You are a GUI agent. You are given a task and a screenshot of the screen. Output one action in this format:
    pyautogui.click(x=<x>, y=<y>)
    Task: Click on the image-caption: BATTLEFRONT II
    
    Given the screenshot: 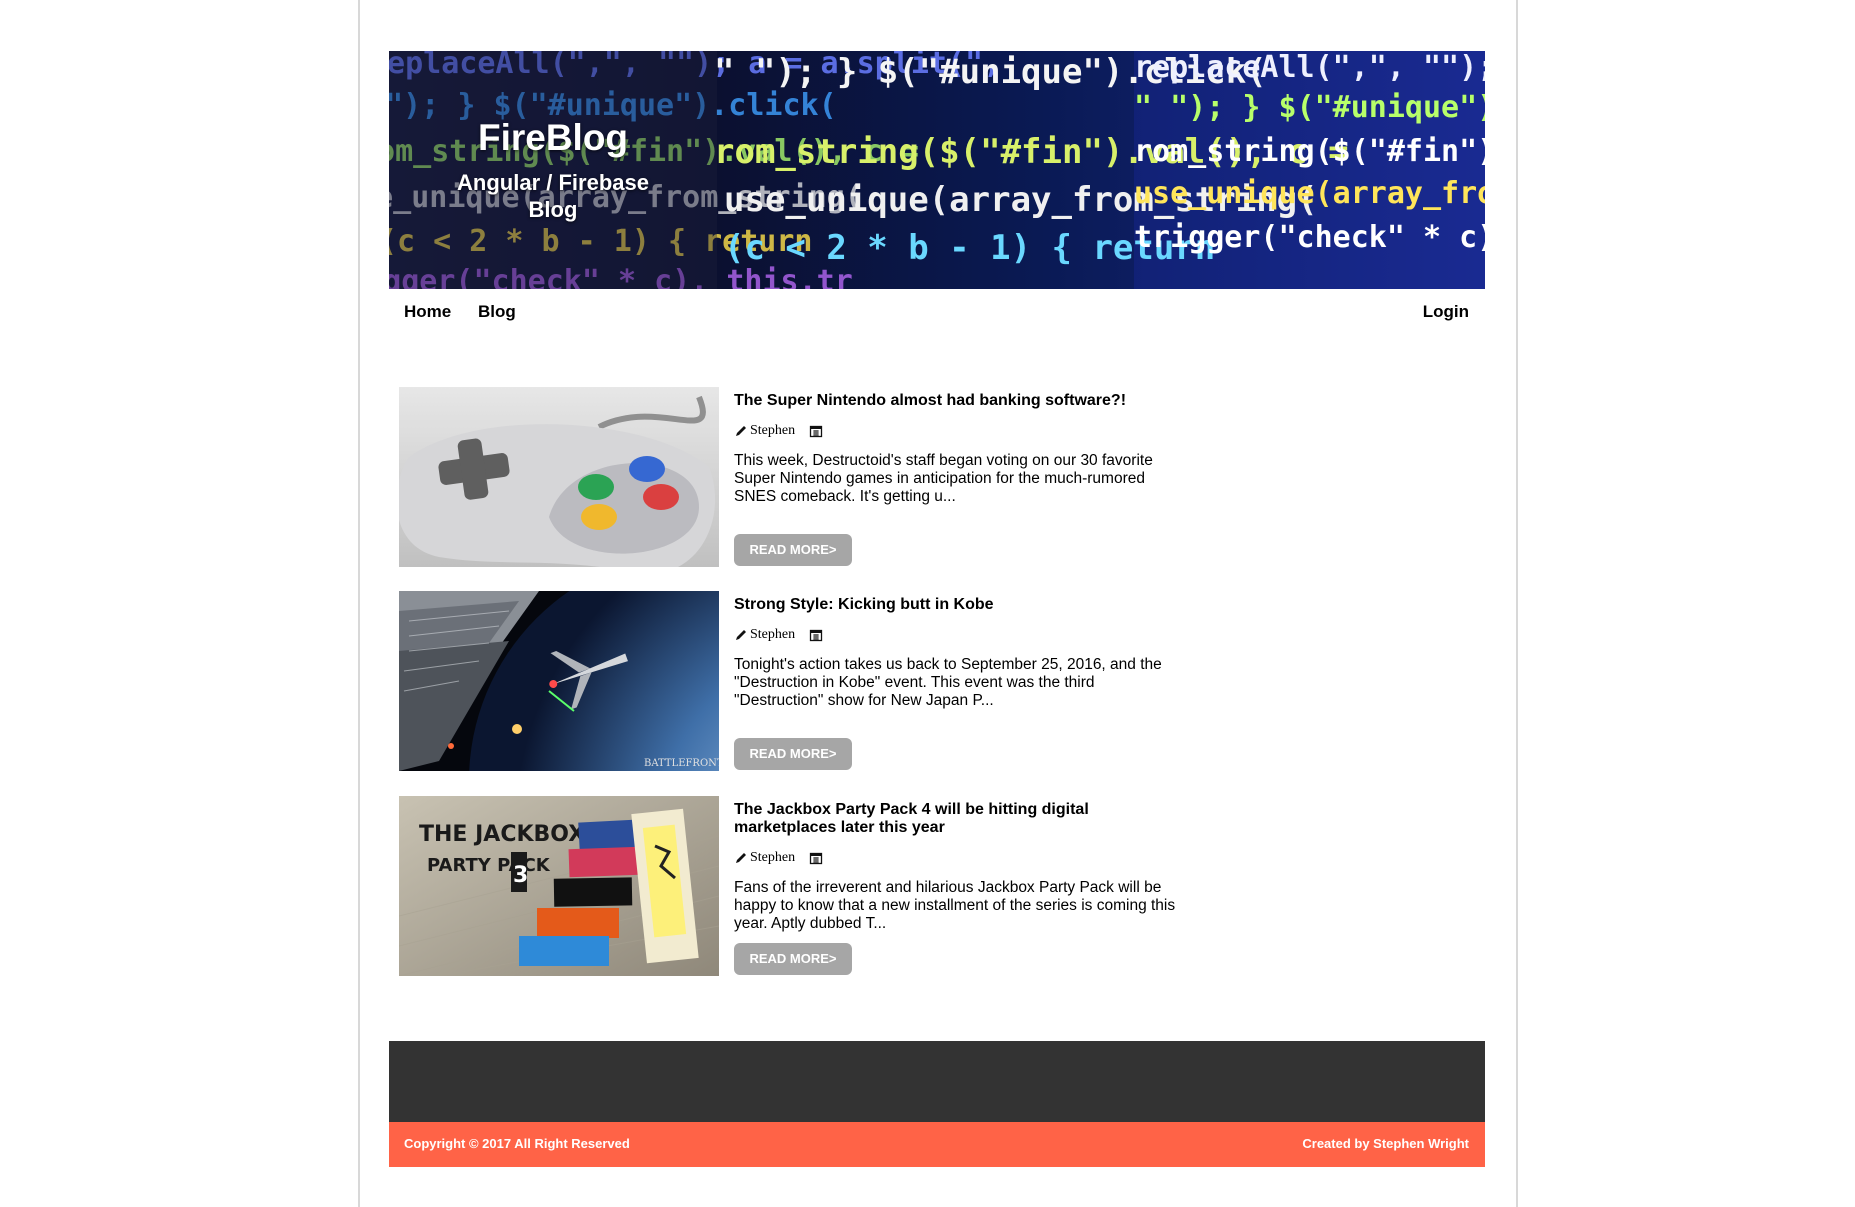 What is the action you would take?
    pyautogui.click(x=681, y=763)
    